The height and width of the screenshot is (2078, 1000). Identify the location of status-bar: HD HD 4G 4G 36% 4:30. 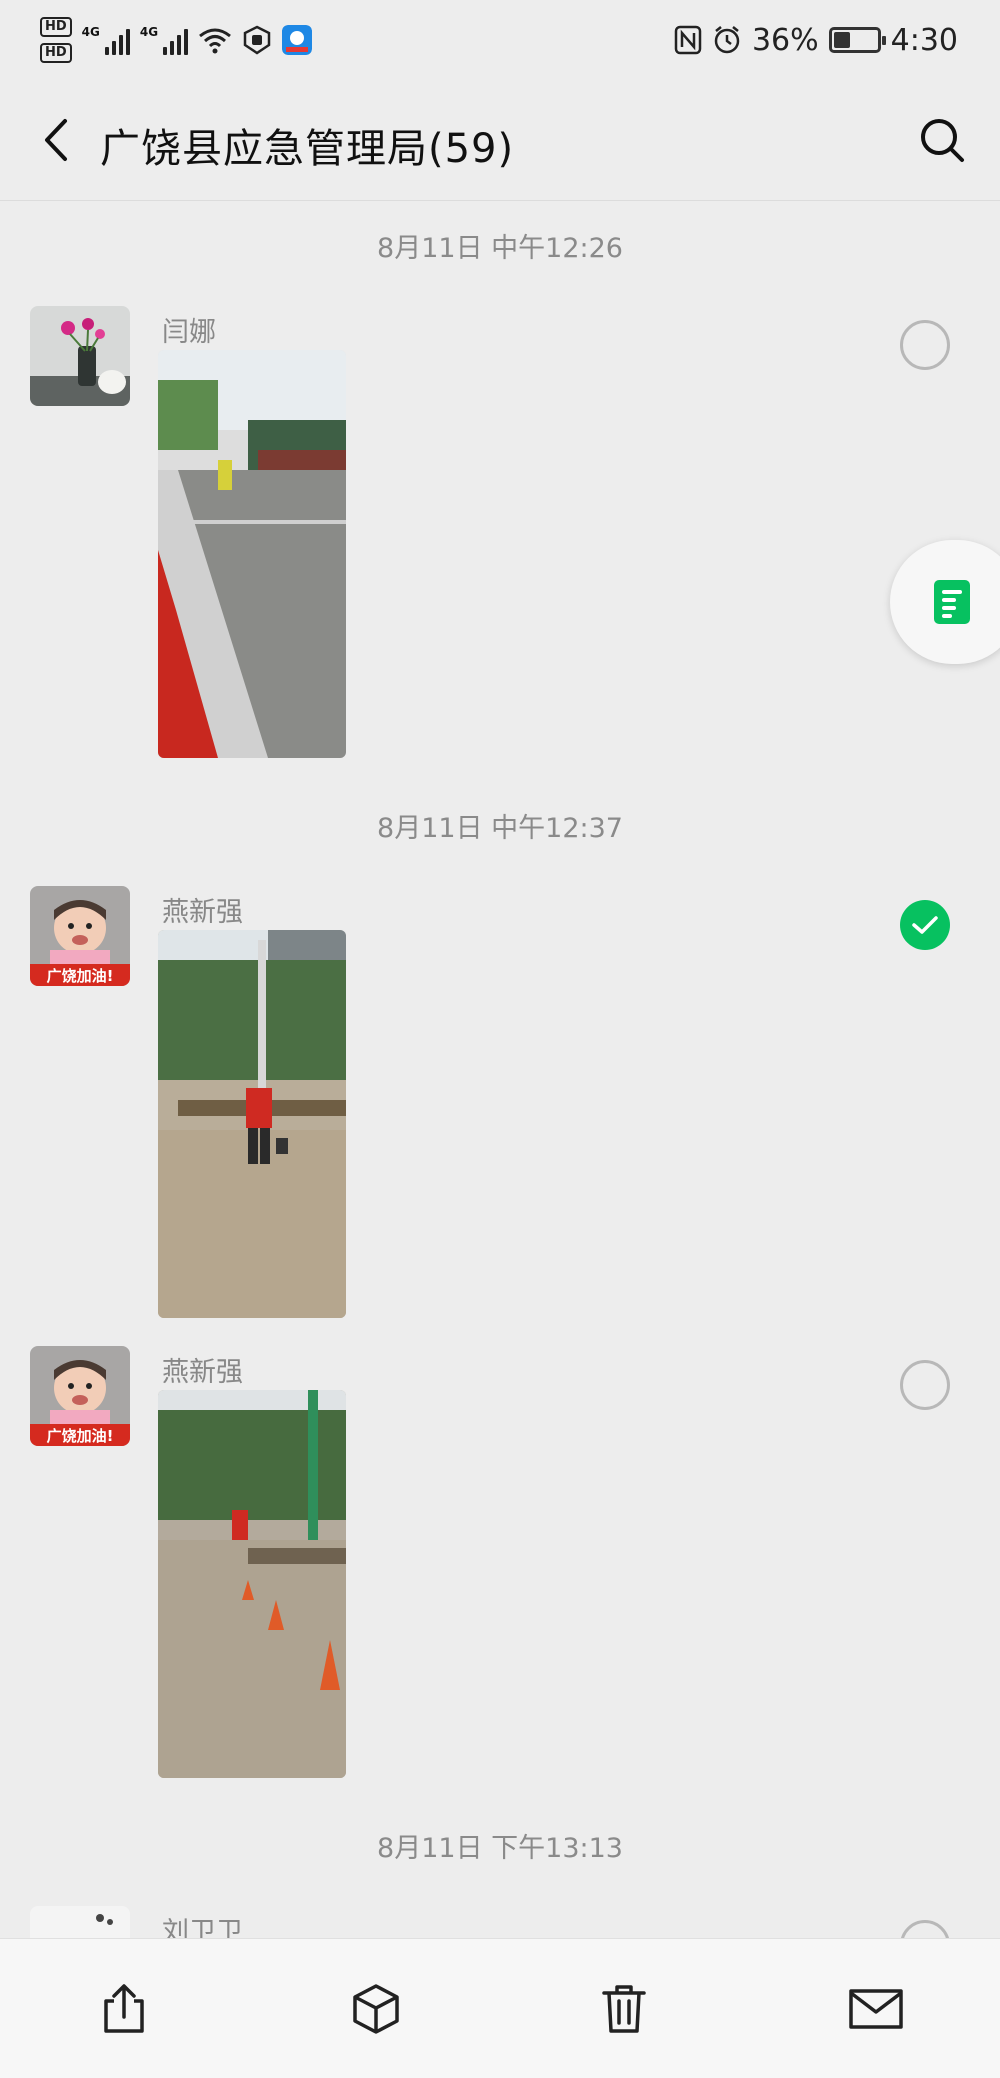
(500, 40).